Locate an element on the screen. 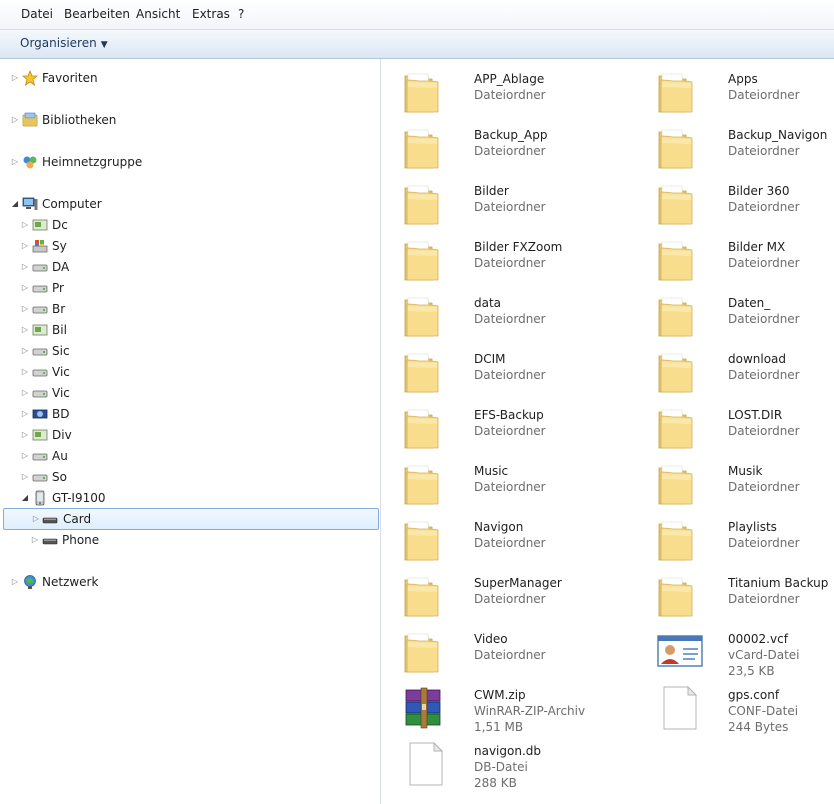 The height and width of the screenshot is (804, 834). item-name: gps.conf is located at coordinates (754, 695).